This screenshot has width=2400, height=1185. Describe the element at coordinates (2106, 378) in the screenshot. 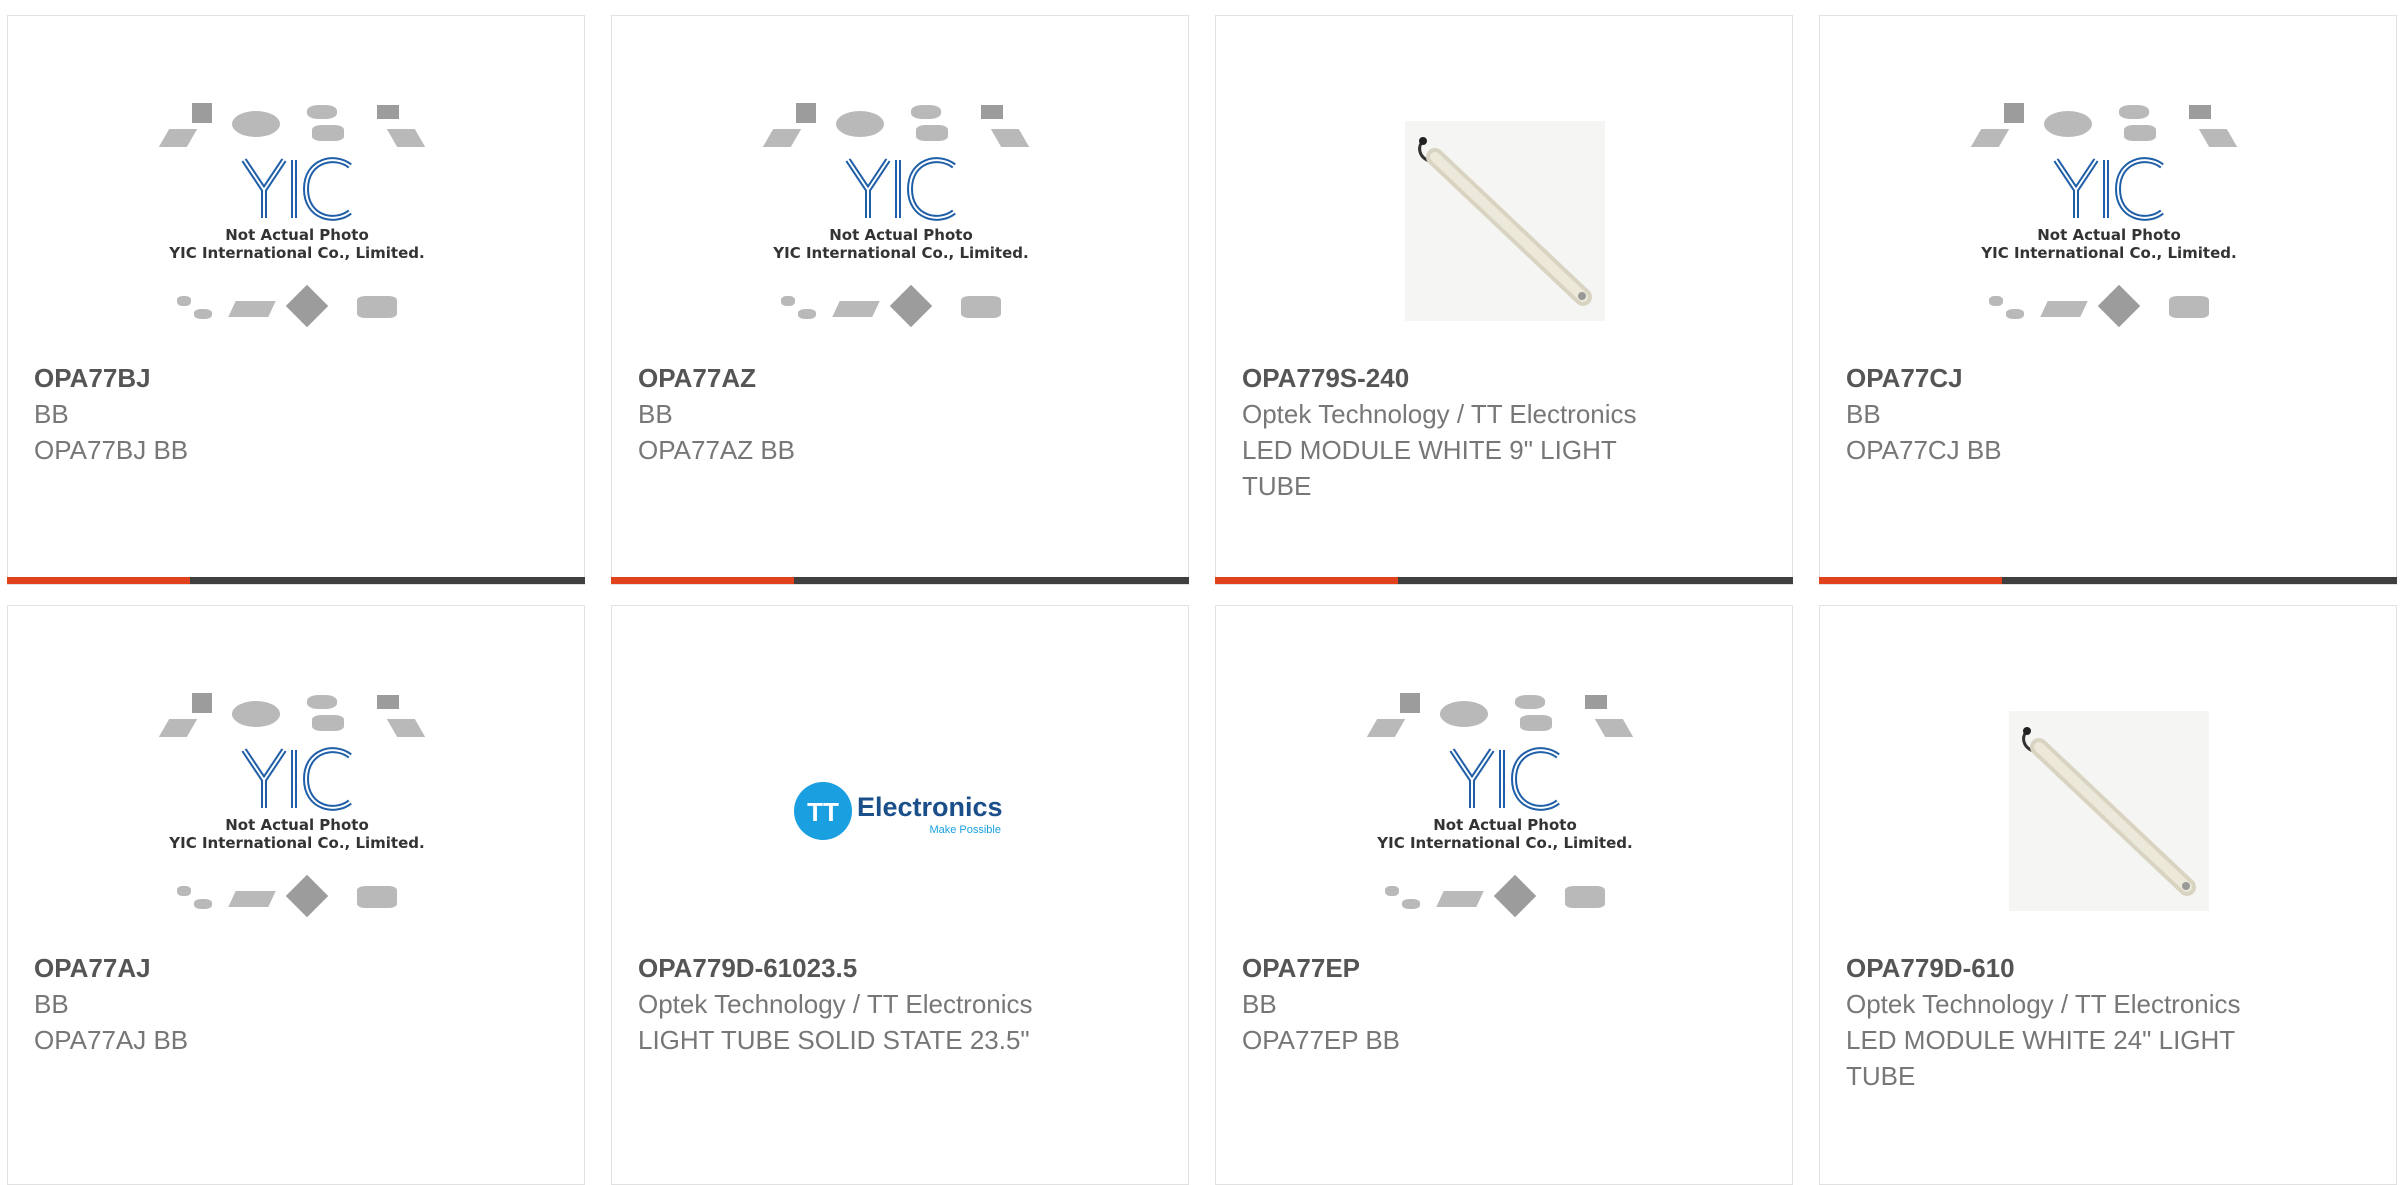

I see `part-number-link: OPA77CJ` at that location.